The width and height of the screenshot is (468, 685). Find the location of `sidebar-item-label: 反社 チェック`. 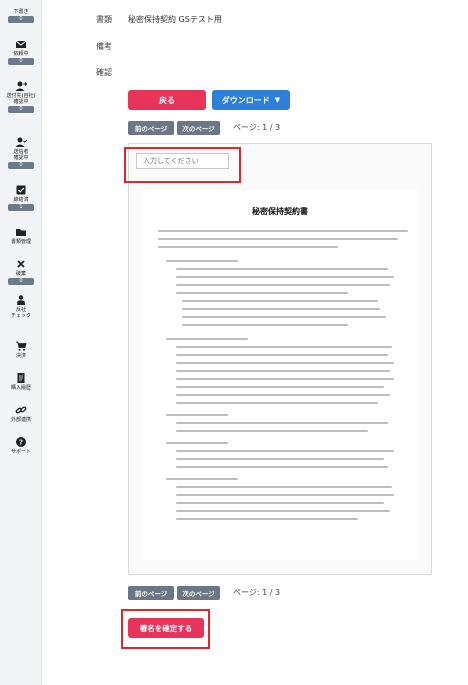

sidebar-item-label: 反社 チェック is located at coordinates (20, 313).